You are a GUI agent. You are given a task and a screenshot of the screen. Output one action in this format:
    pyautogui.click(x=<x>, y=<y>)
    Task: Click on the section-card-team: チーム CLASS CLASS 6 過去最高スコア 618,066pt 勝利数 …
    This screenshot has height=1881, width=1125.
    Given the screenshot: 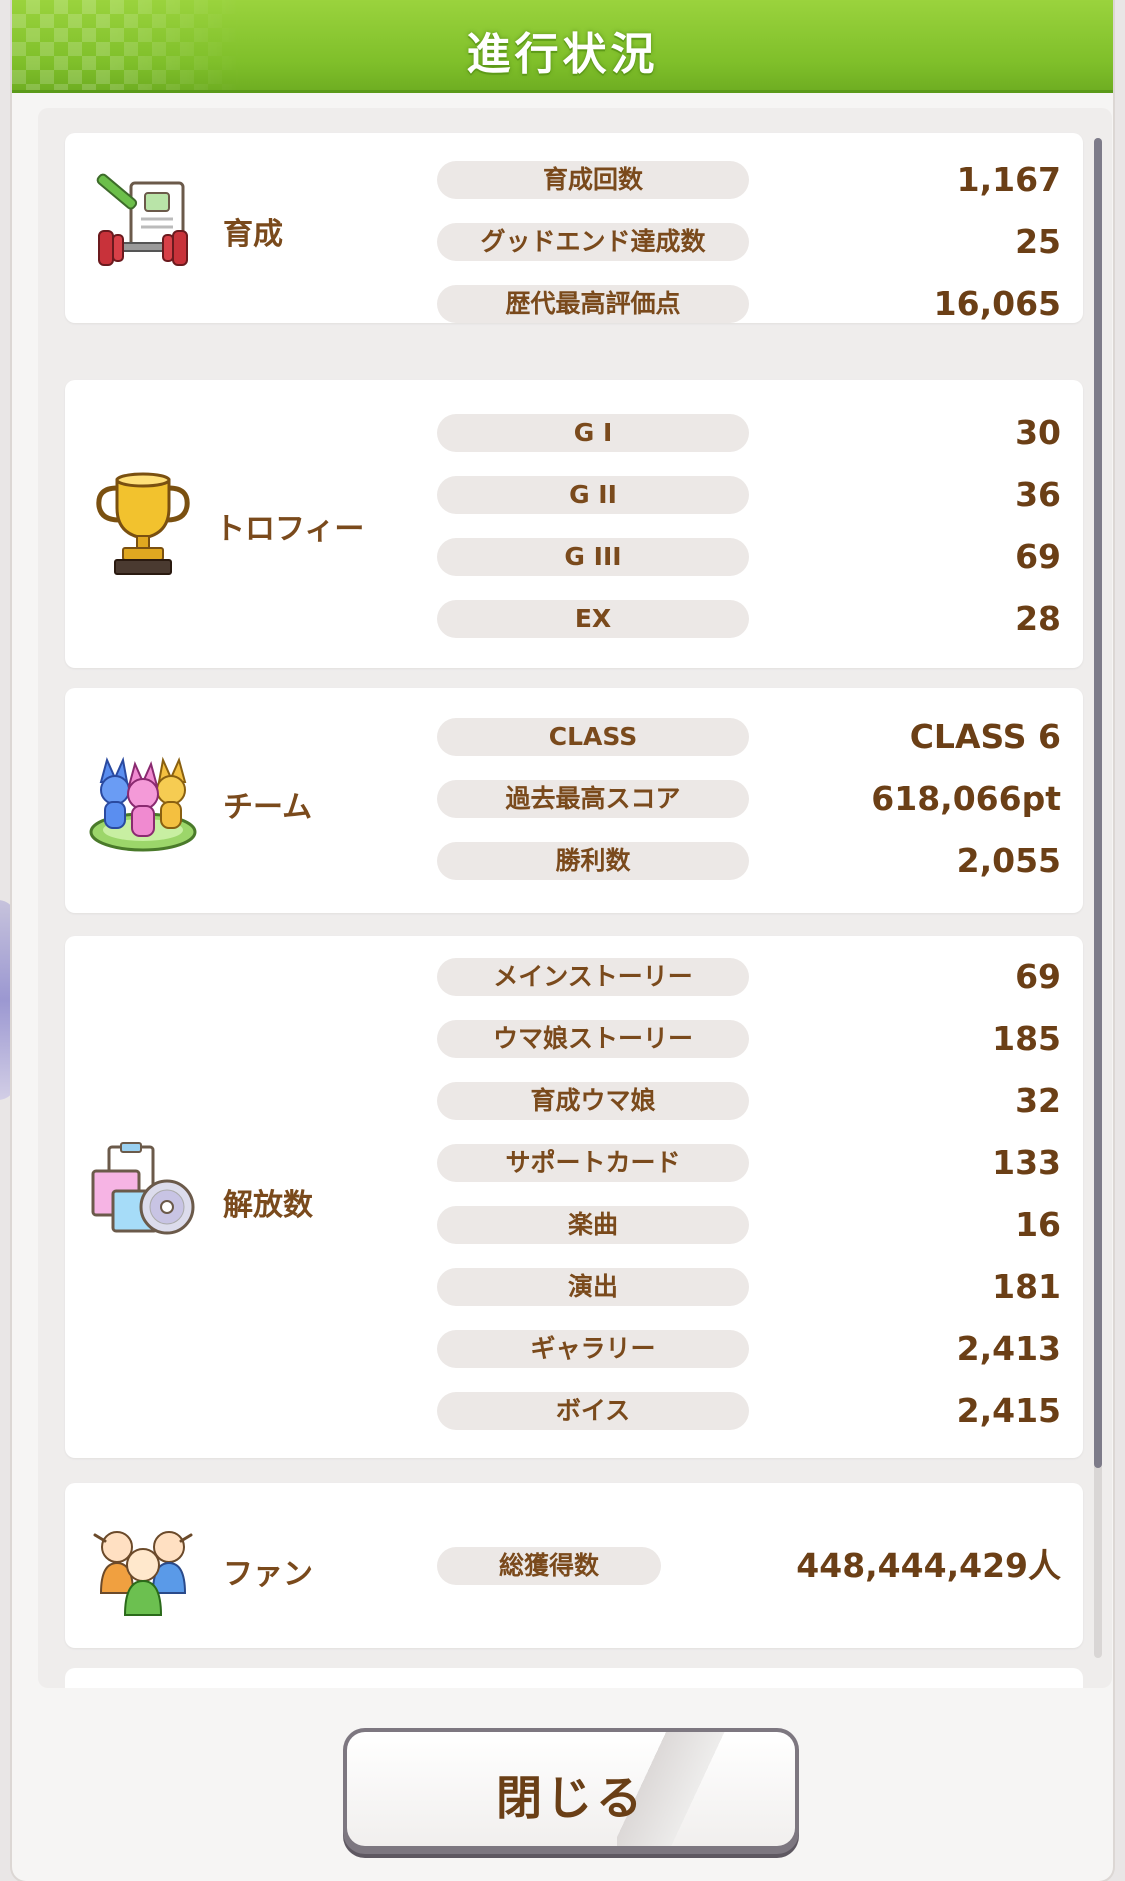 What is the action you would take?
    pyautogui.click(x=574, y=800)
    